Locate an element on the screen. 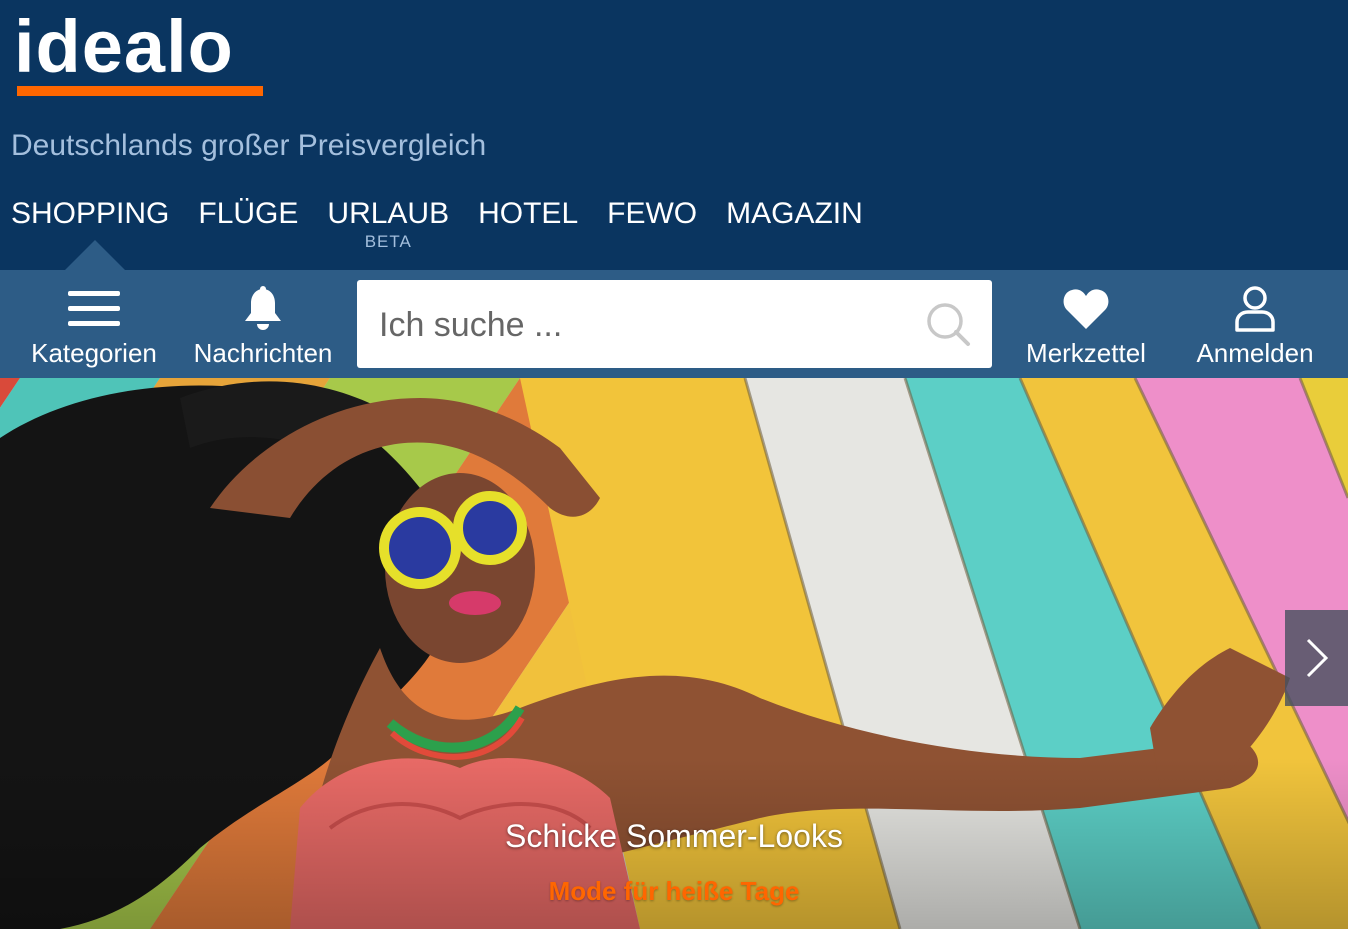 The width and height of the screenshot is (1348, 929). hero-title: Schicke Sommer-Looks is located at coordinates (674, 836).